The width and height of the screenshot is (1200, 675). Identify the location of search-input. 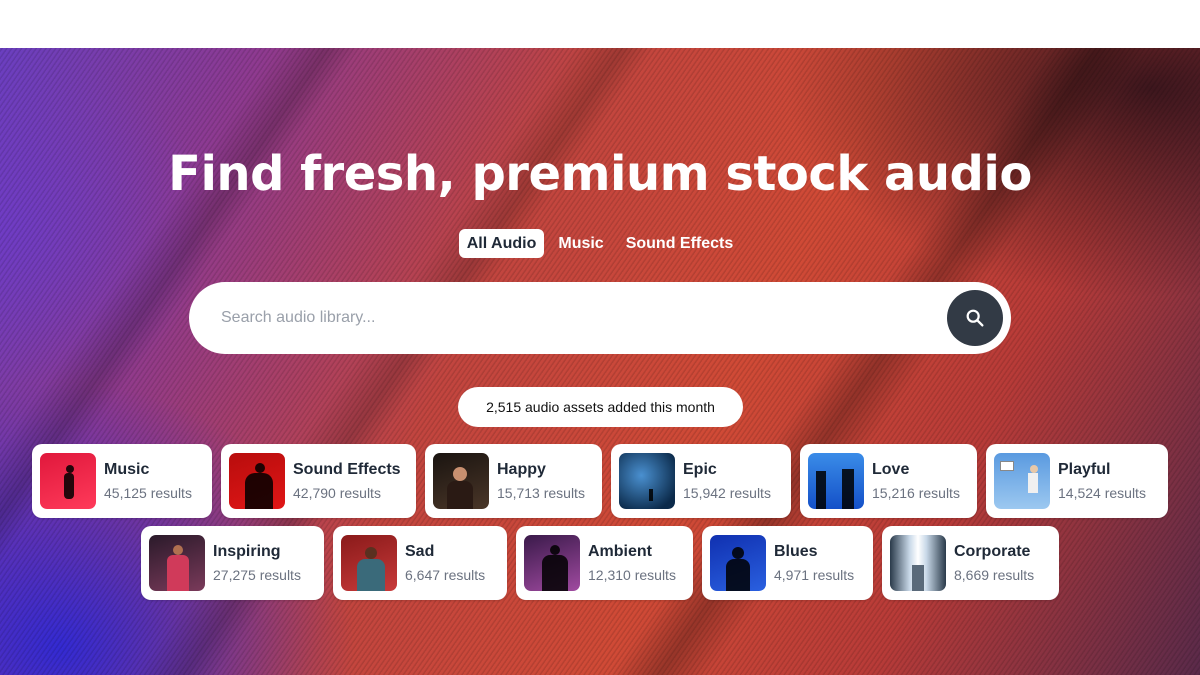
(584, 318).